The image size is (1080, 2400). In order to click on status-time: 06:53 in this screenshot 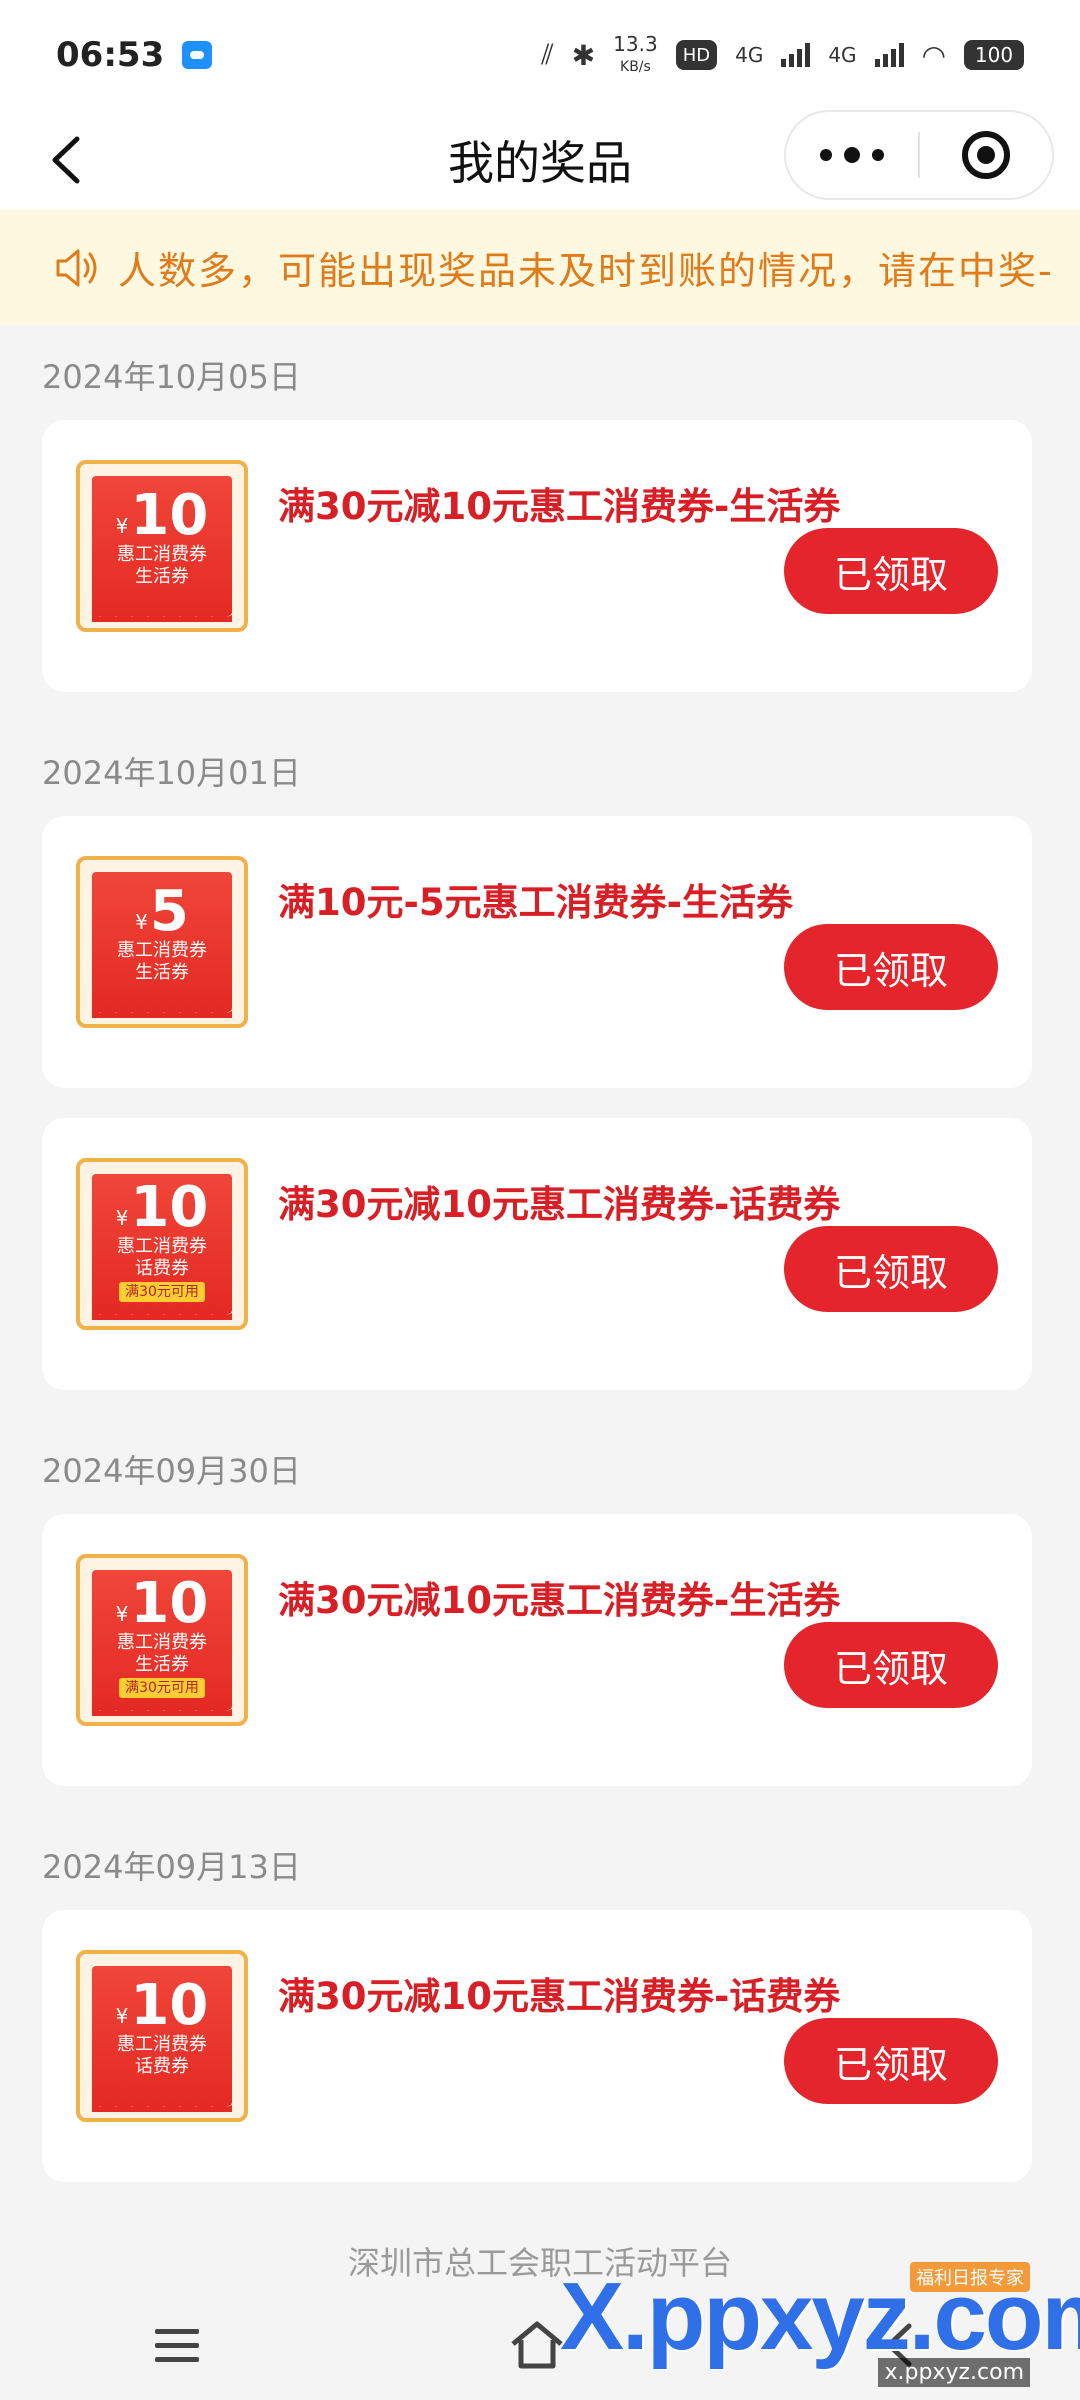, I will do `click(110, 55)`.